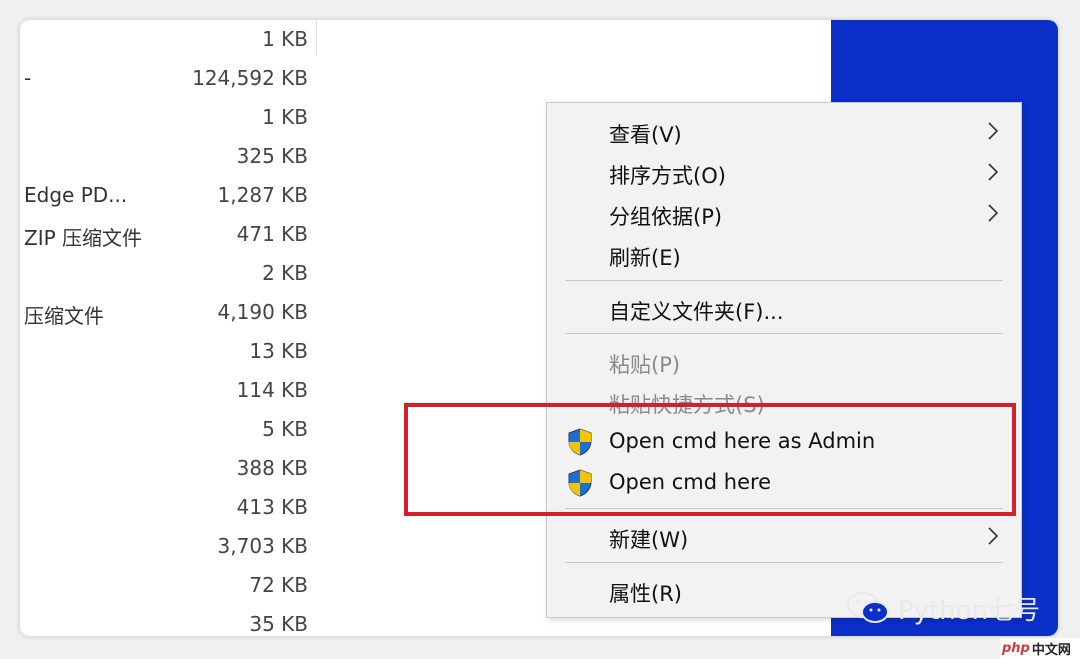 The image size is (1080, 659). What do you see at coordinates (175, 351) in the screenshot?
I see `file-row: 13 KB` at bounding box center [175, 351].